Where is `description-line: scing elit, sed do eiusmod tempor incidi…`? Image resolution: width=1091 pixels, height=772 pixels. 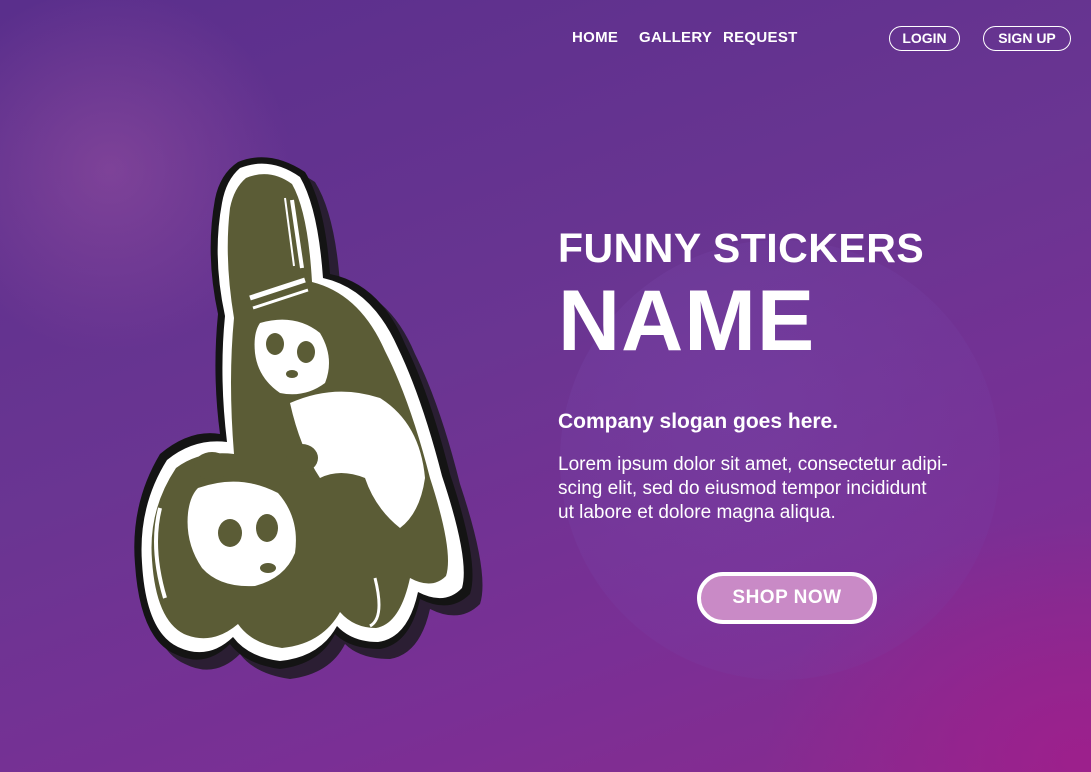 description-line: scing elit, sed do eiusmod tempor incidi… is located at coordinates (742, 488).